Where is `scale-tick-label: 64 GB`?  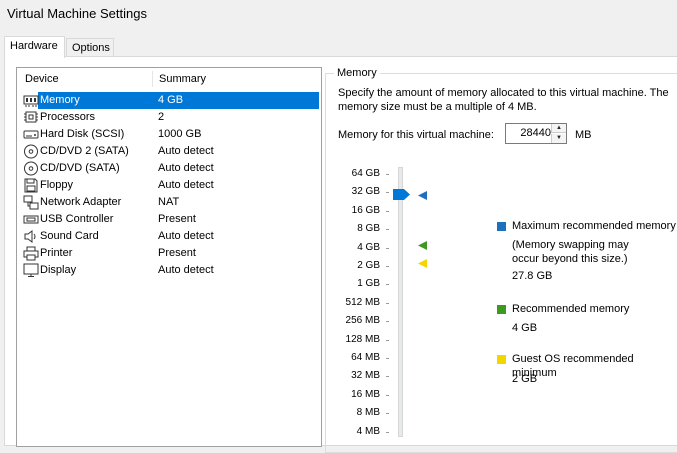 scale-tick-label: 64 GB is located at coordinates (365, 173).